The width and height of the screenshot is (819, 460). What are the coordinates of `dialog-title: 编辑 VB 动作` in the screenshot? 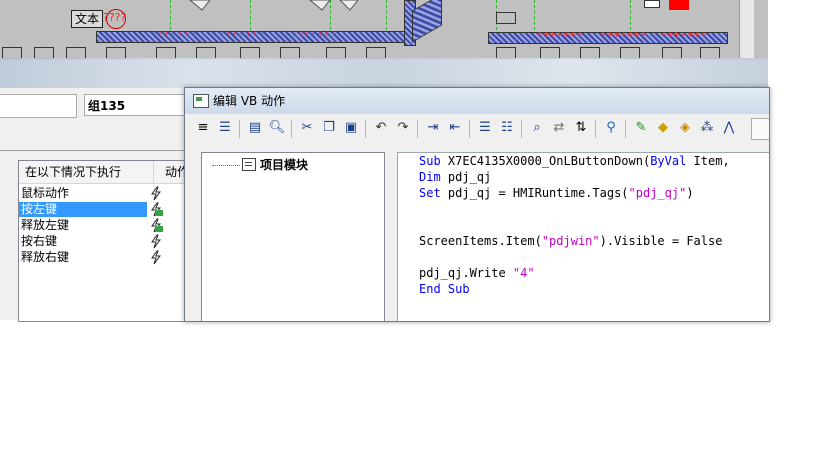 It's located at (249, 101).